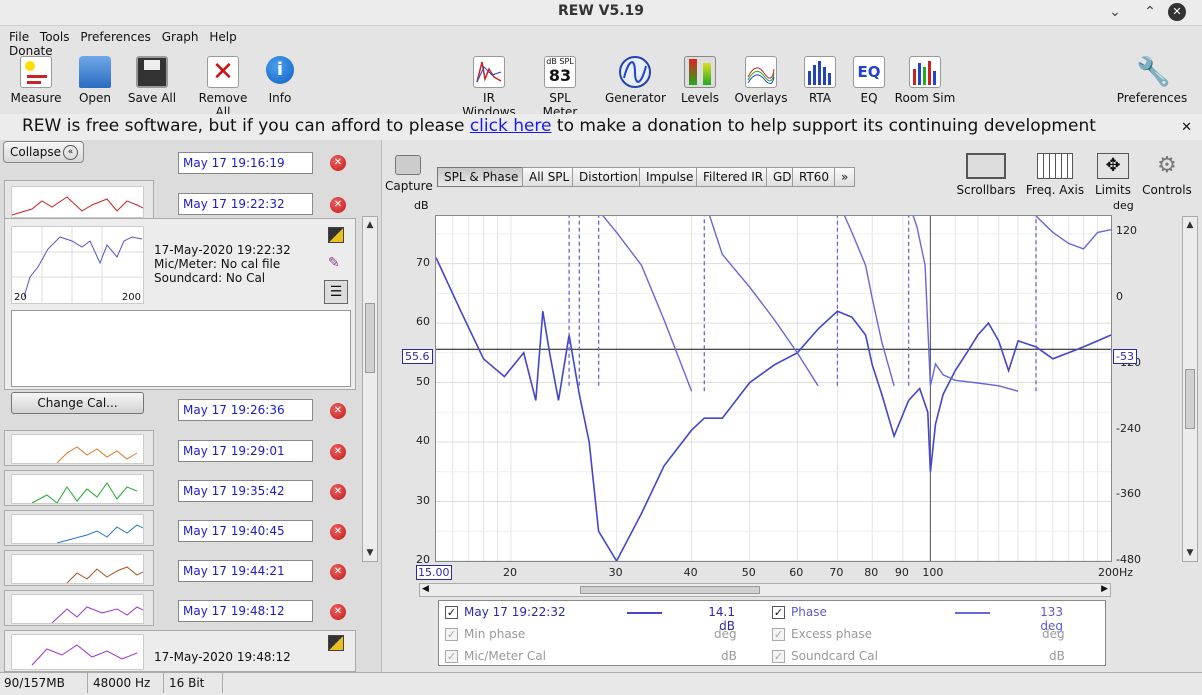 Image resolution: width=1202 pixels, height=695 pixels. Describe the element at coordinates (765, 590) in the screenshot. I see `plot-hscrollbar: ◀ ▶` at that location.